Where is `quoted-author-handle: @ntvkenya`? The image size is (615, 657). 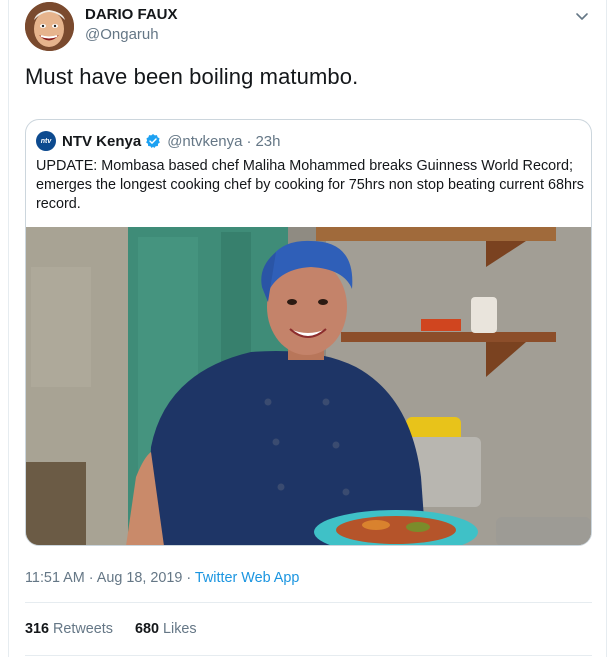
quoted-author-handle: @ntvkenya is located at coordinates (204, 141).